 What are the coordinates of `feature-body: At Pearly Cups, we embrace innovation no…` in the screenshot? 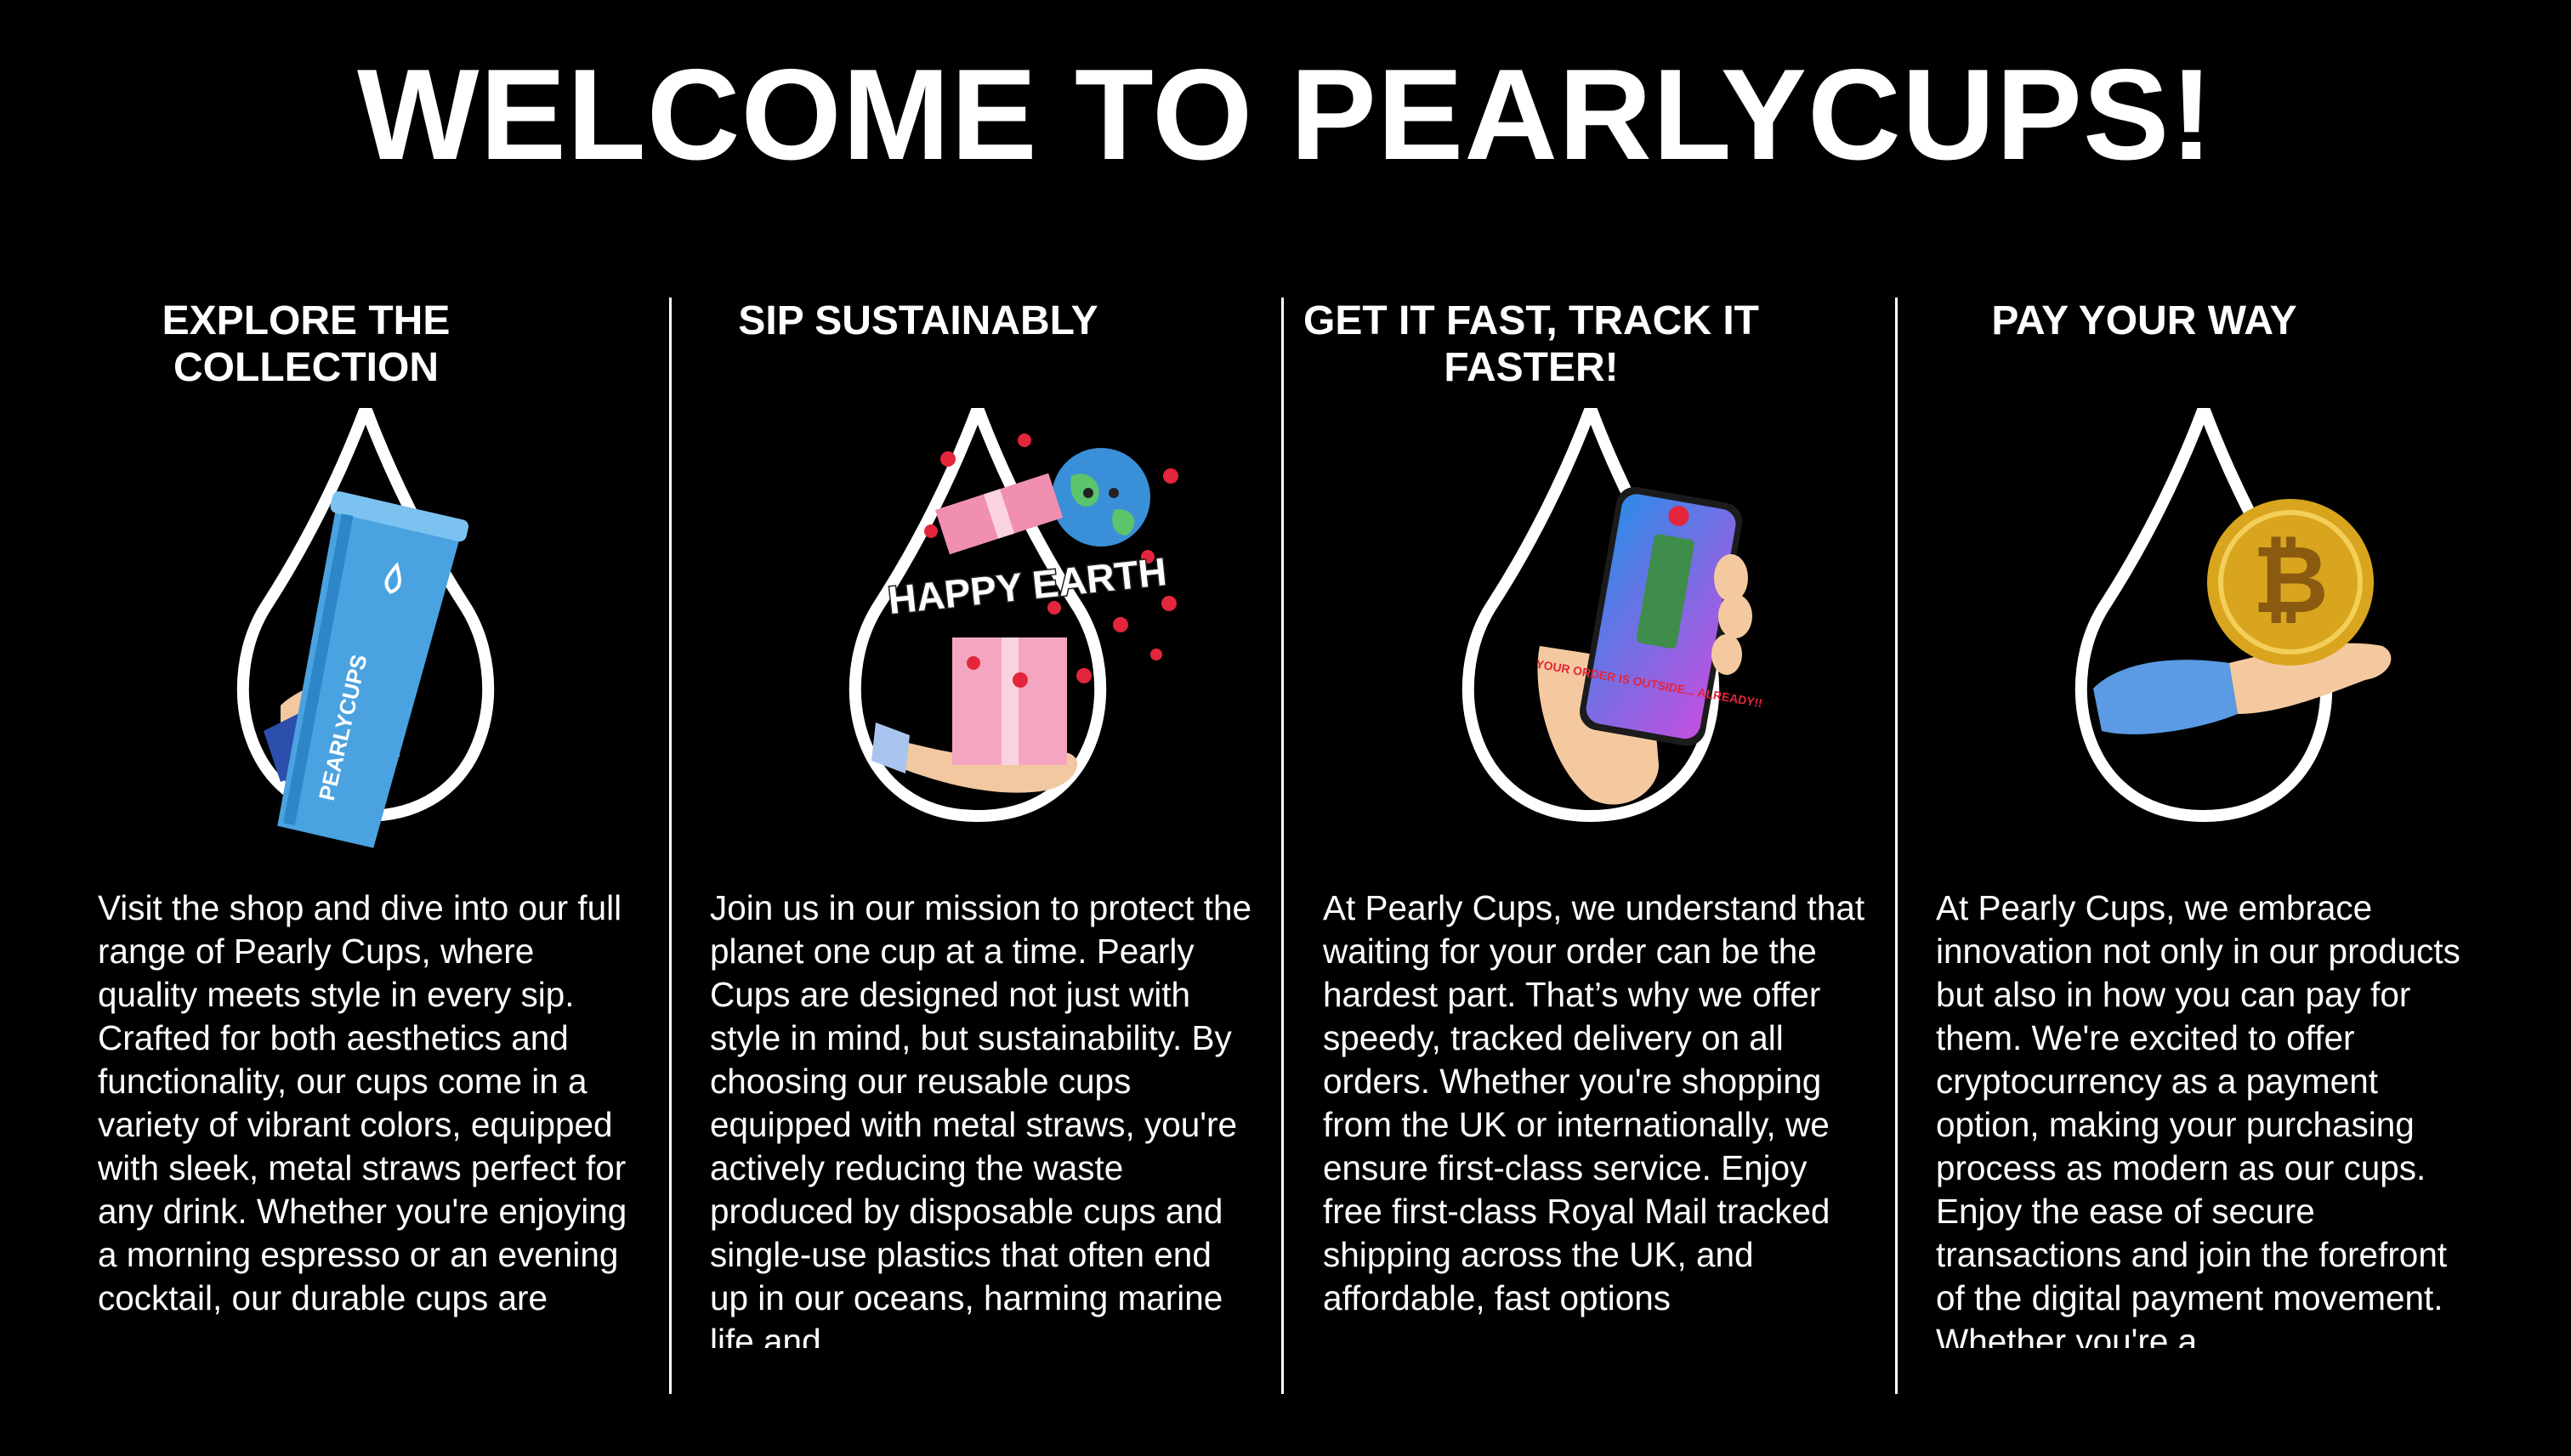 It's located at (2198, 1118).